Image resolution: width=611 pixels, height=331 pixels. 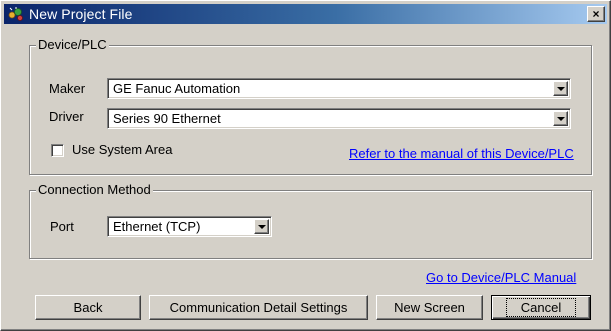 What do you see at coordinates (94, 190) in the screenshot?
I see `connection-method-group-label: Connection Method` at bounding box center [94, 190].